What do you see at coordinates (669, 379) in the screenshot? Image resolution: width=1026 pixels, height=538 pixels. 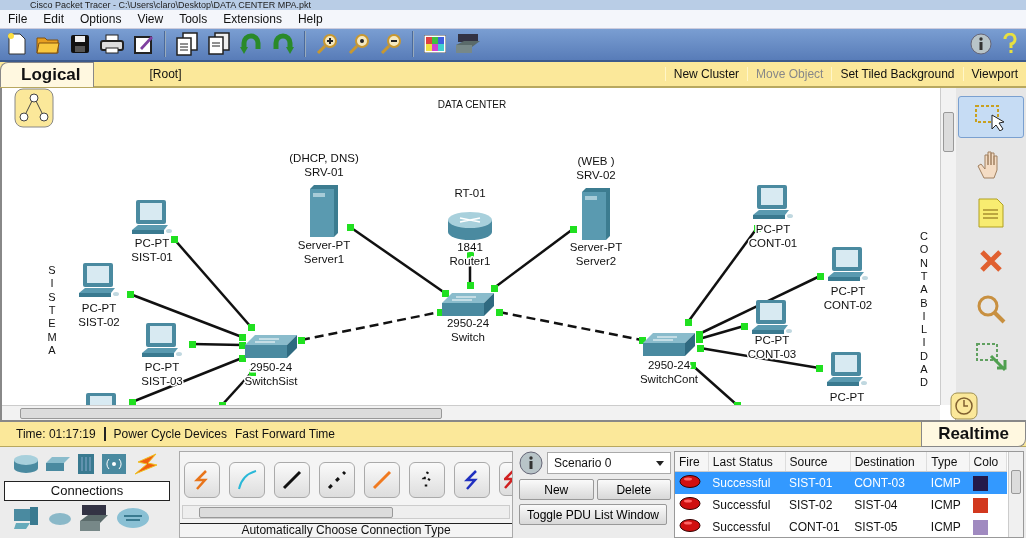 I see `device-name: SwitchCont` at bounding box center [669, 379].